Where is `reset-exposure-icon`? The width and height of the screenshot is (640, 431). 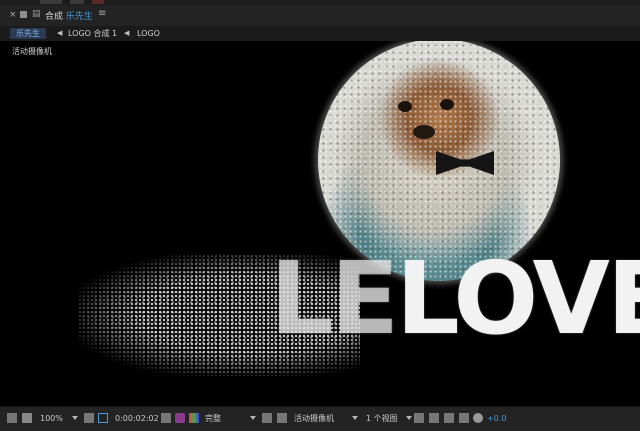 reset-exposure-icon is located at coordinates (434, 418).